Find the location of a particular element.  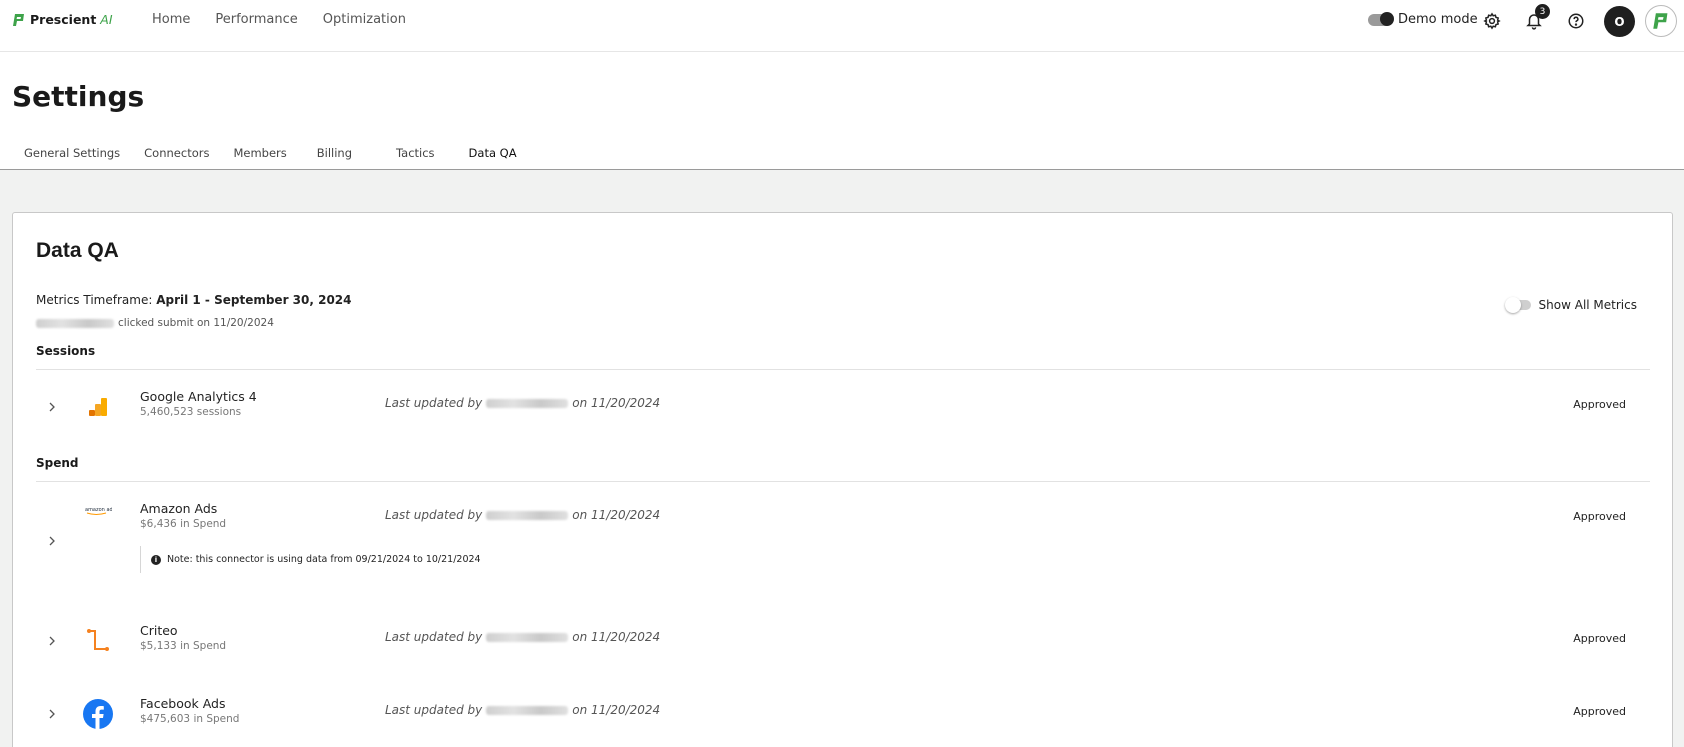

tab-billing: Billing is located at coordinates (336, 154).